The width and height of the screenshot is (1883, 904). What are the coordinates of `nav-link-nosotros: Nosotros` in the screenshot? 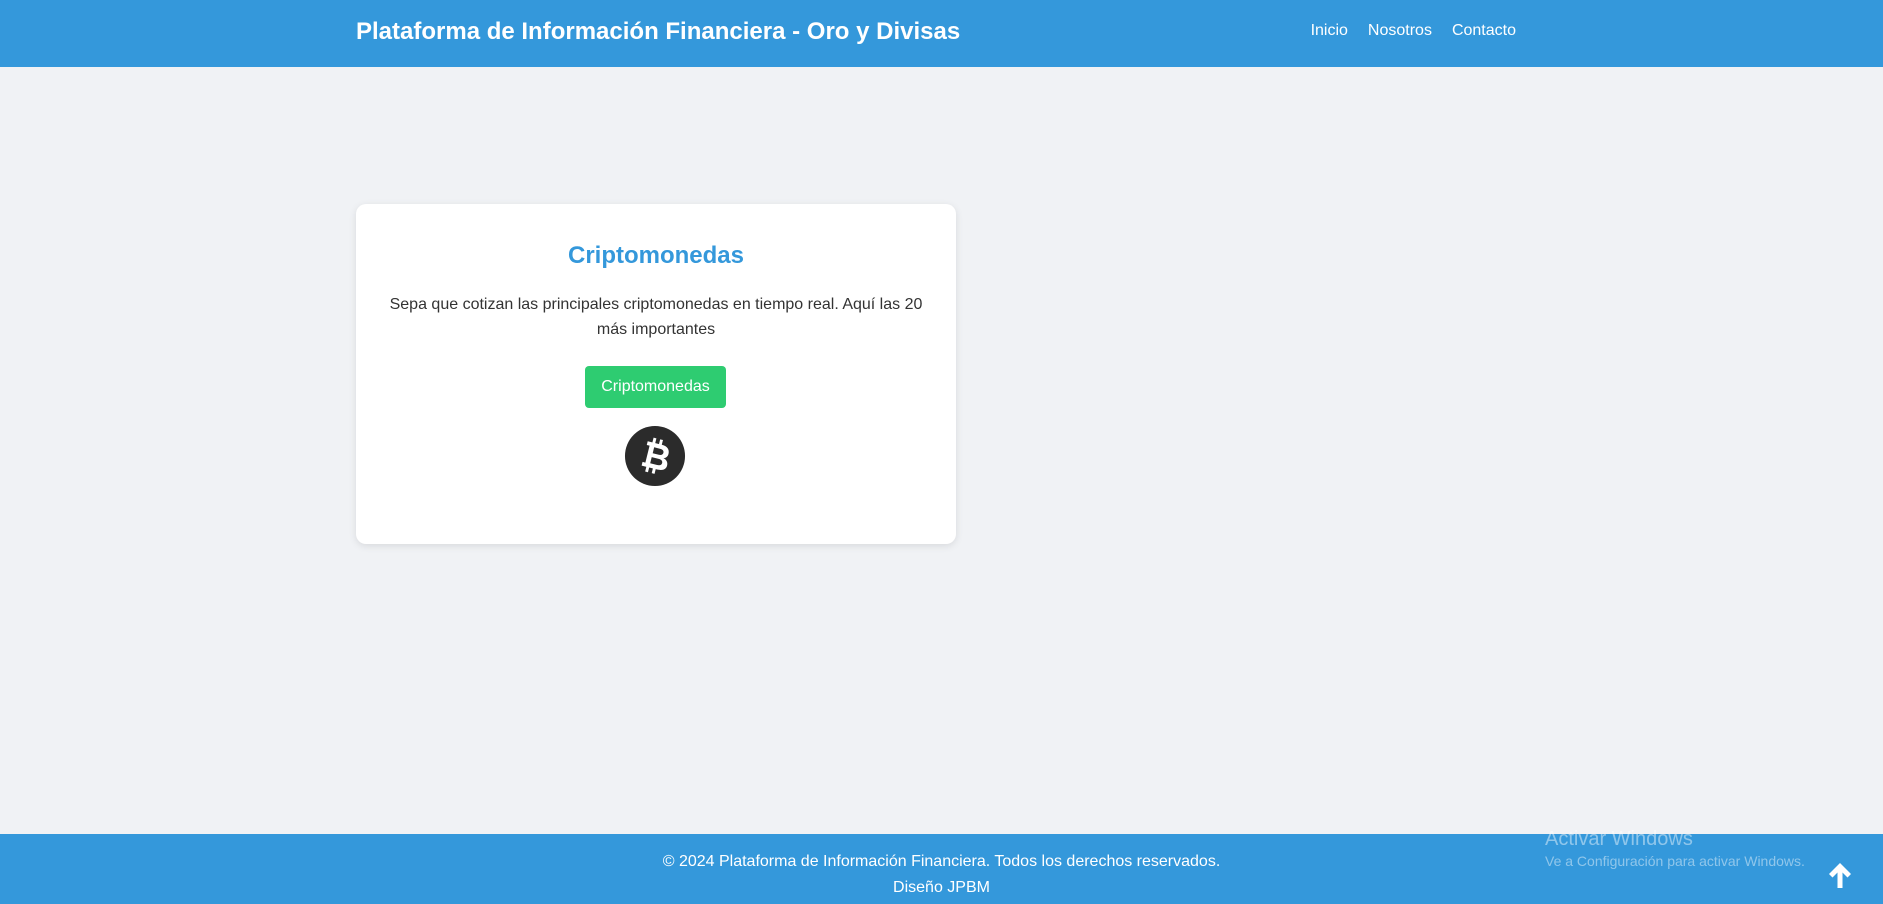 It's located at (1400, 31).